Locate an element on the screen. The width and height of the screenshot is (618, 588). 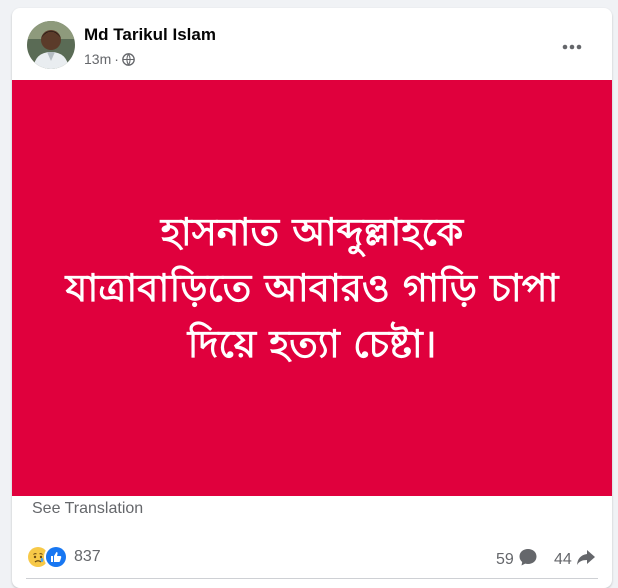
image-text-line: হাসনাত আব্দুল্লাহকে is located at coordinates (312, 232).